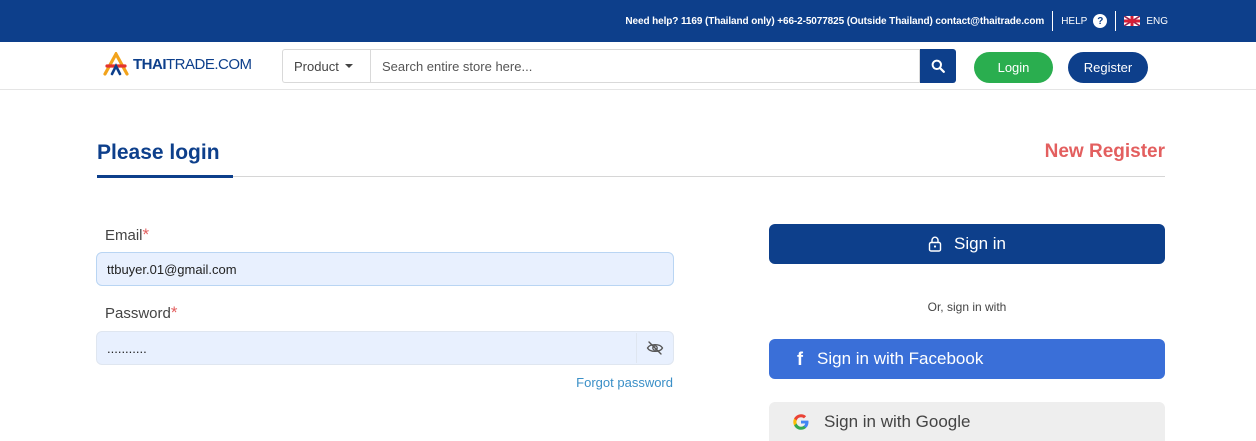  I want to click on title-underline, so click(165, 176).